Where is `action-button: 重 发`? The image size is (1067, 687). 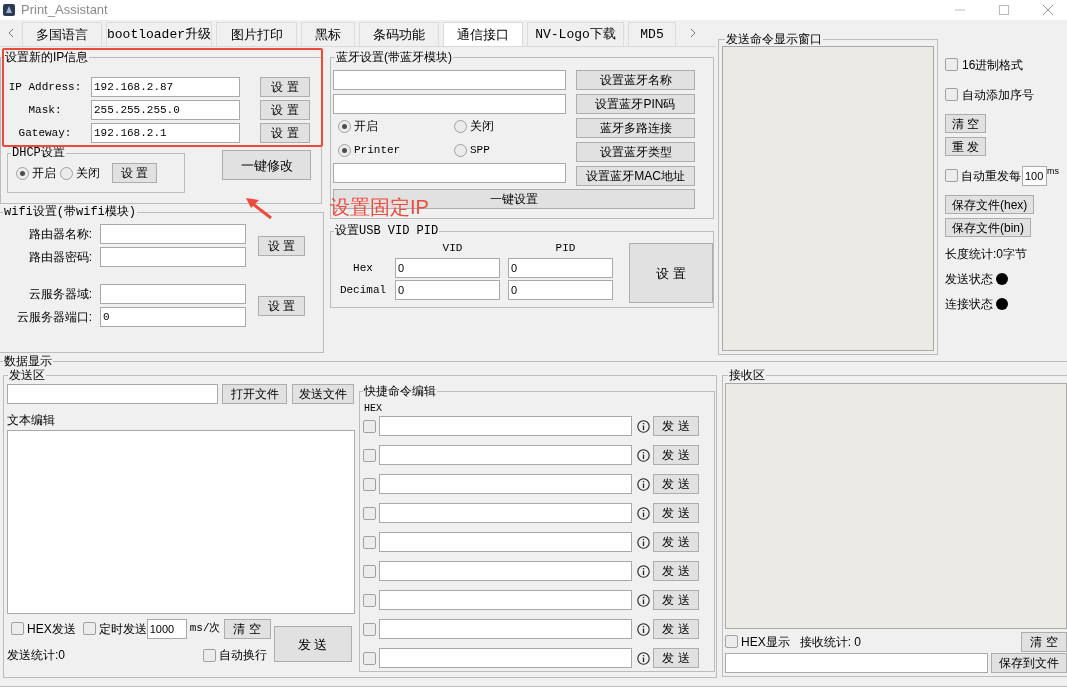
action-button: 重 发 is located at coordinates (966, 146).